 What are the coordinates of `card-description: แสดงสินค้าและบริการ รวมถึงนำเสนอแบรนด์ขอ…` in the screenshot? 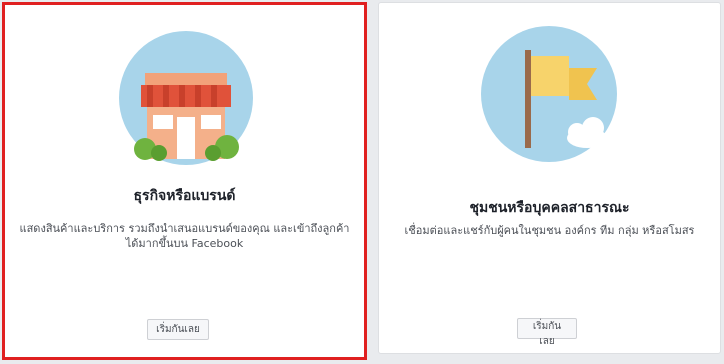 It's located at (184, 236).